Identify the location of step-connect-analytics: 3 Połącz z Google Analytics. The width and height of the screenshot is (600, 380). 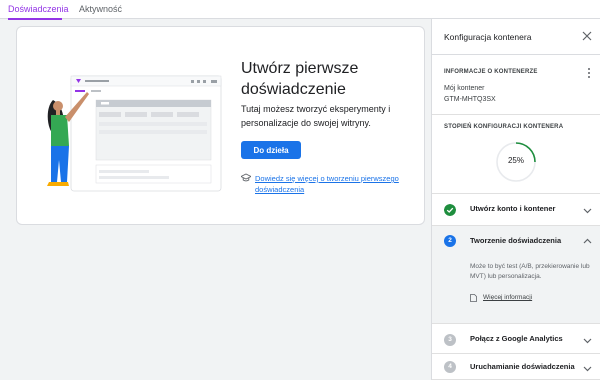
(516, 339).